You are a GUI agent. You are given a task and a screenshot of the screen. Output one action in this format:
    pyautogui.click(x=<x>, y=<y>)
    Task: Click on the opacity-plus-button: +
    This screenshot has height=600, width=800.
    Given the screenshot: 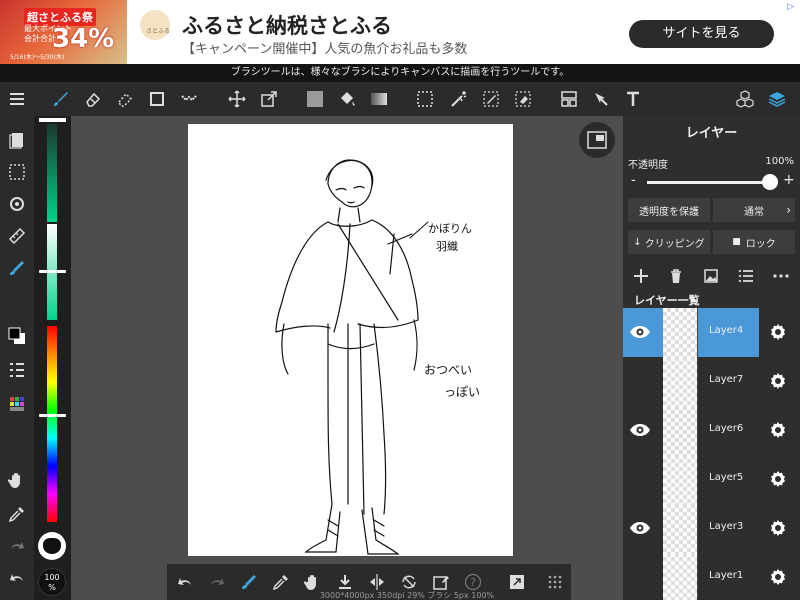 What is the action you would take?
    pyautogui.click(x=789, y=180)
    